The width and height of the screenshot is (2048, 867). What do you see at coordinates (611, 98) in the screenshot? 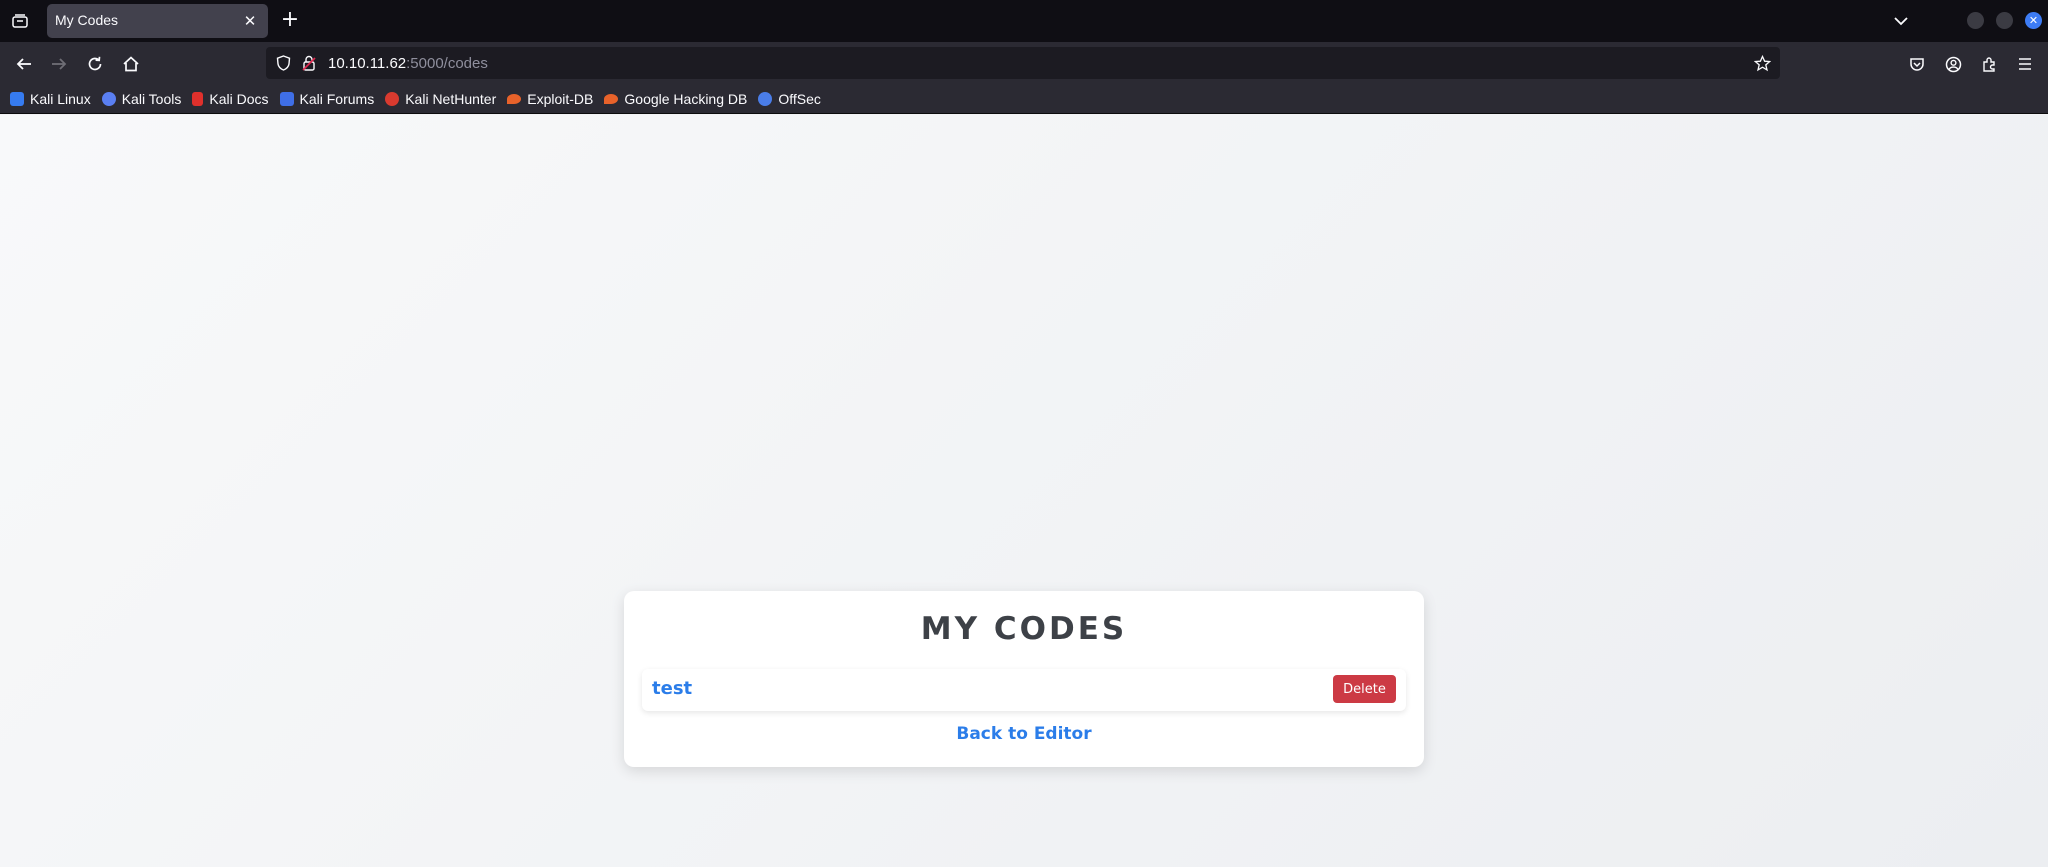
I see `ghdb-icon` at bounding box center [611, 98].